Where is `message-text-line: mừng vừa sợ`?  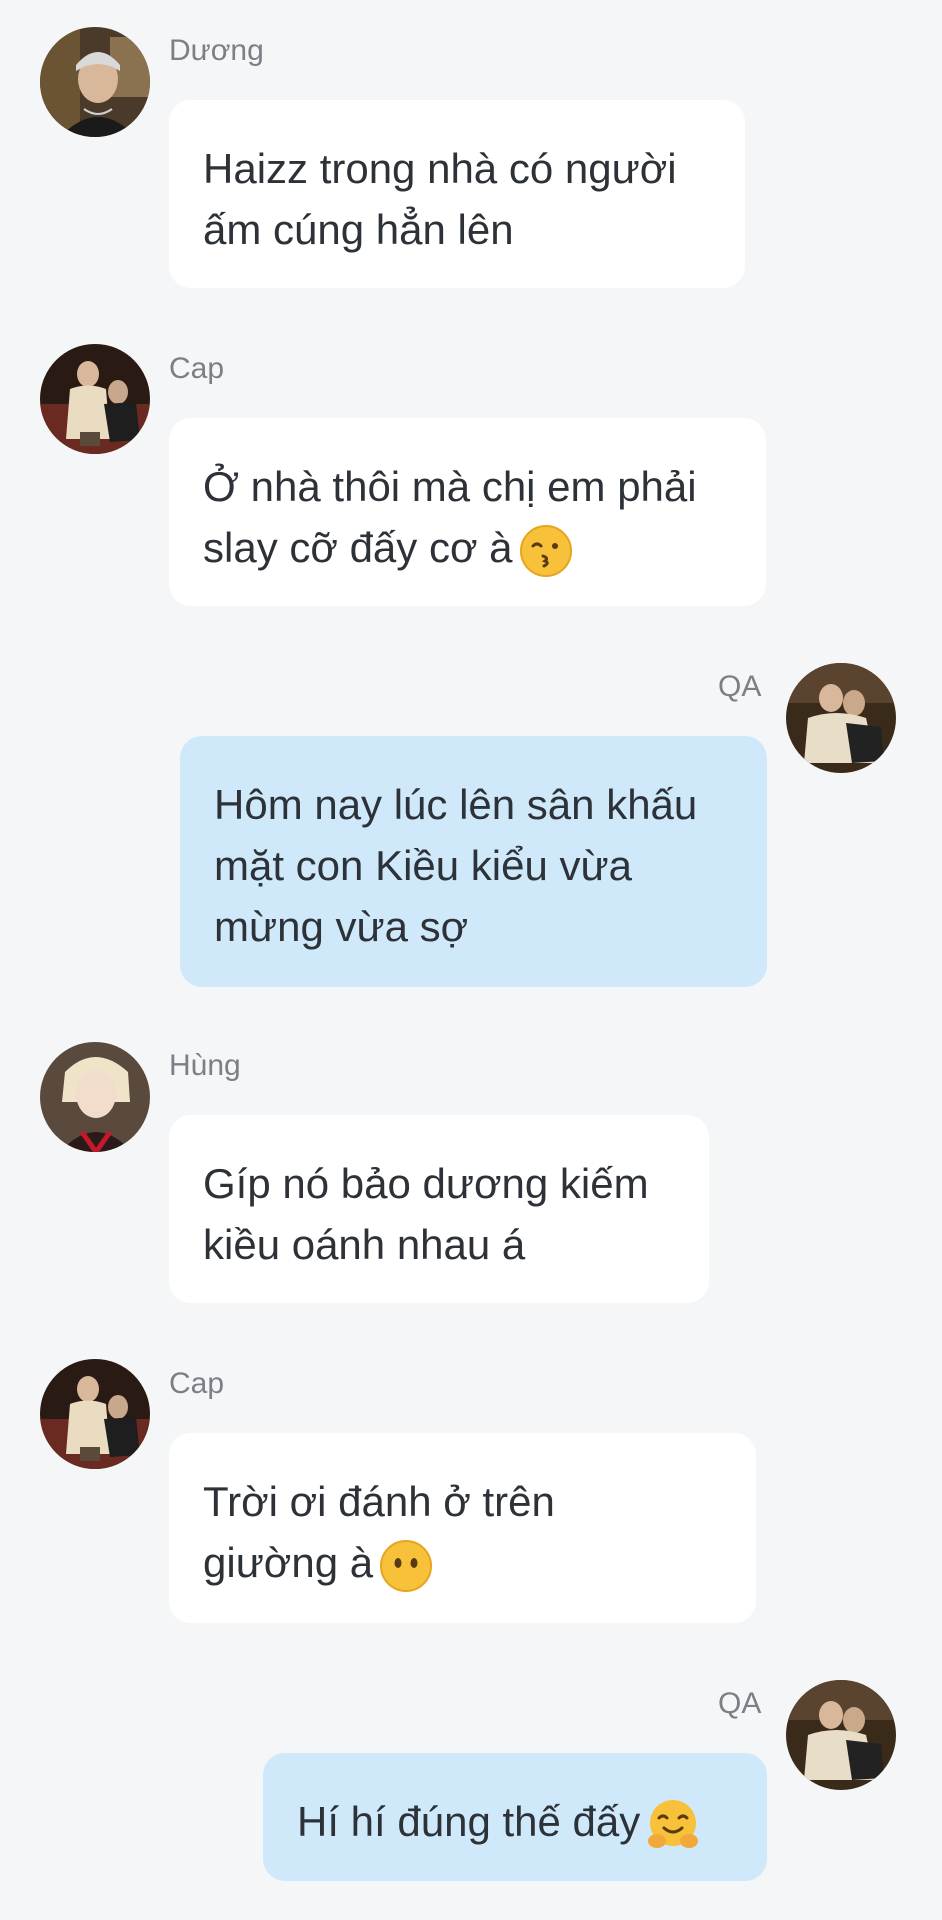 message-text-line: mừng vừa sợ is located at coordinates (341, 926).